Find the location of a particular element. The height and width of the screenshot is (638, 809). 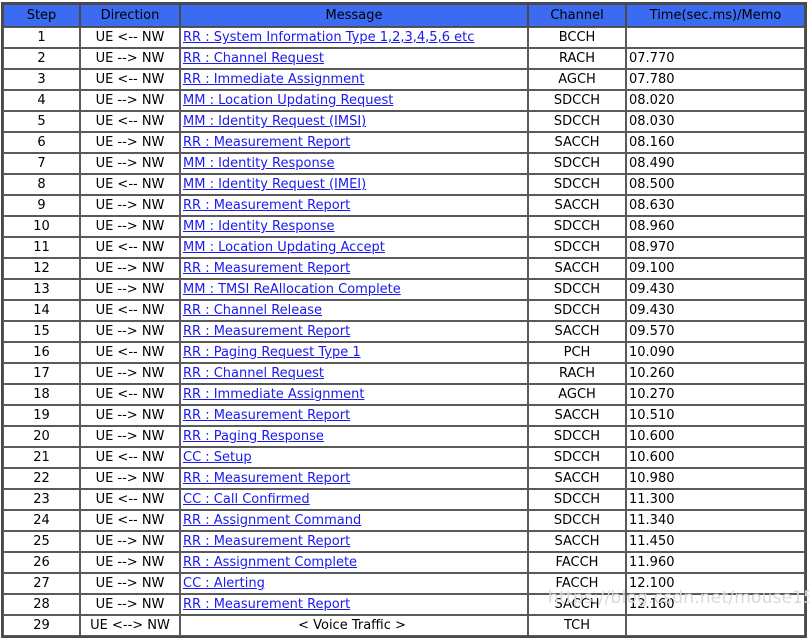

cell-message: MM : Identity Request (IMSI) is located at coordinates (354, 121).